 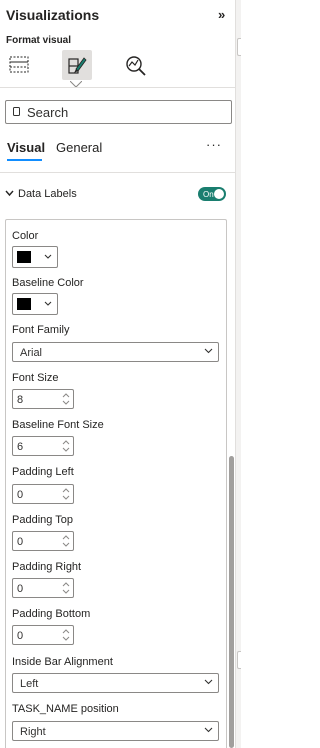 I want to click on padding-right-stepper: 0, so click(x=43, y=588).